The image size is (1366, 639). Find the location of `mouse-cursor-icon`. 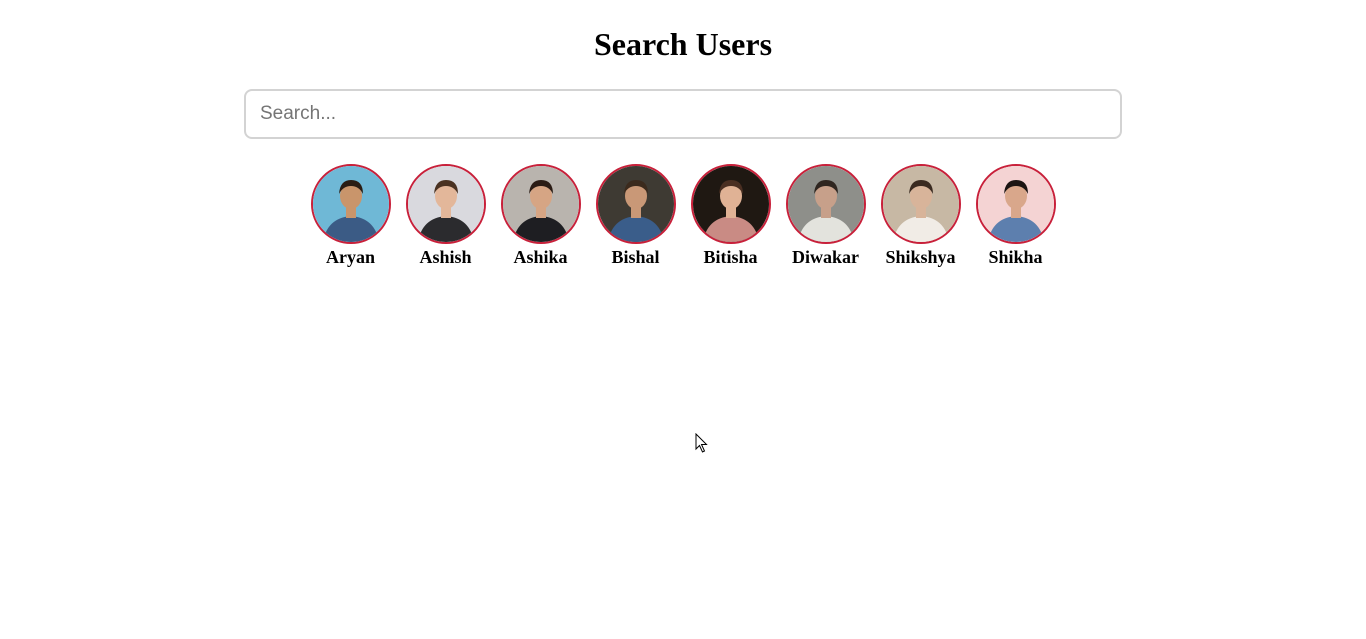

mouse-cursor-icon is located at coordinates (701, 443).